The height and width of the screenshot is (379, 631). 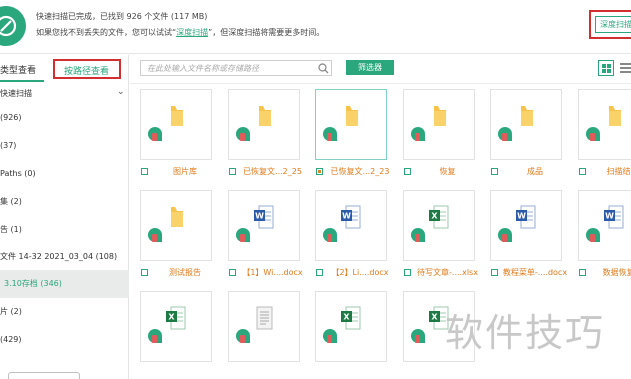 What do you see at coordinates (192, 32) in the screenshot?
I see `deep-scan-link: 深度扫描` at bounding box center [192, 32].